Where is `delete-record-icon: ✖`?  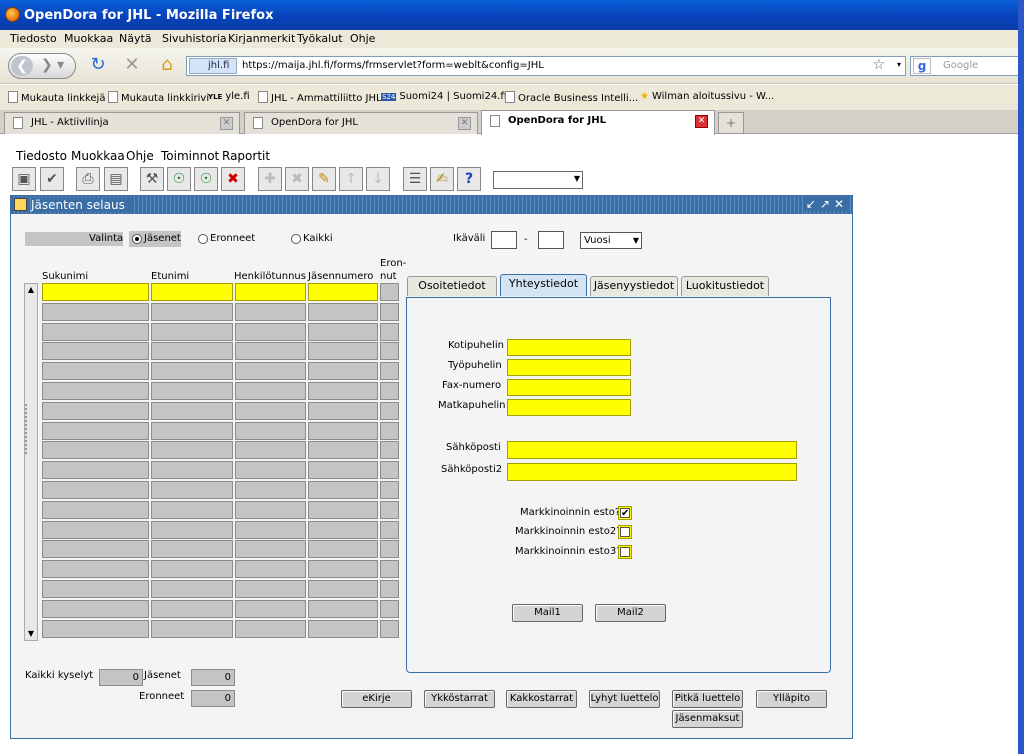
delete-record-icon: ✖ is located at coordinates (297, 179).